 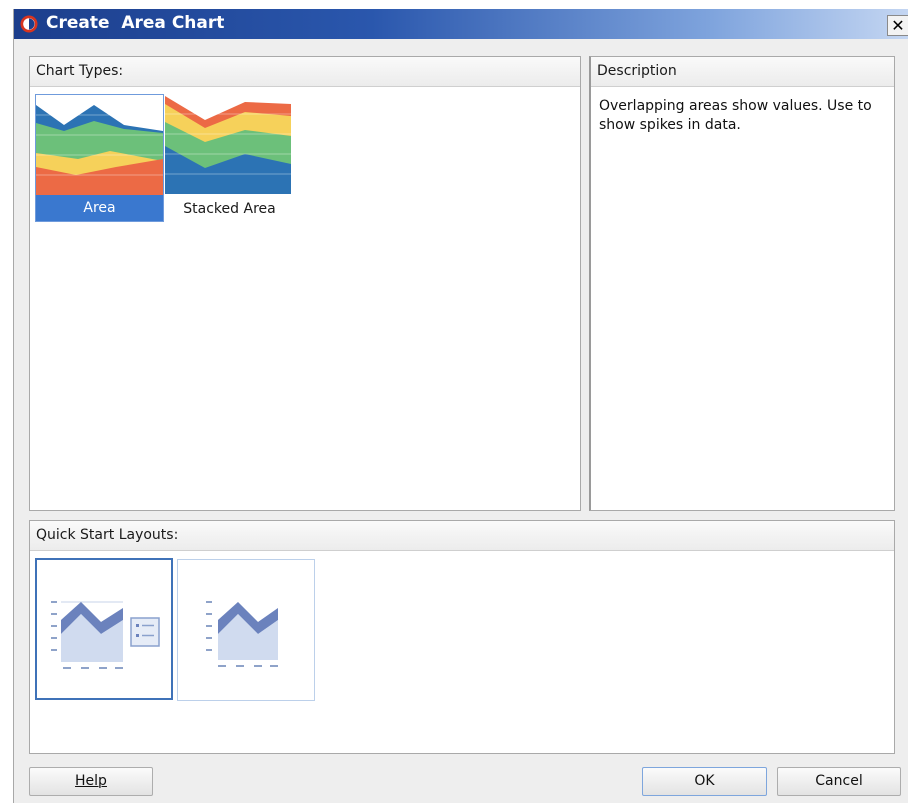 I want to click on help-button: Help, so click(x=91, y=781).